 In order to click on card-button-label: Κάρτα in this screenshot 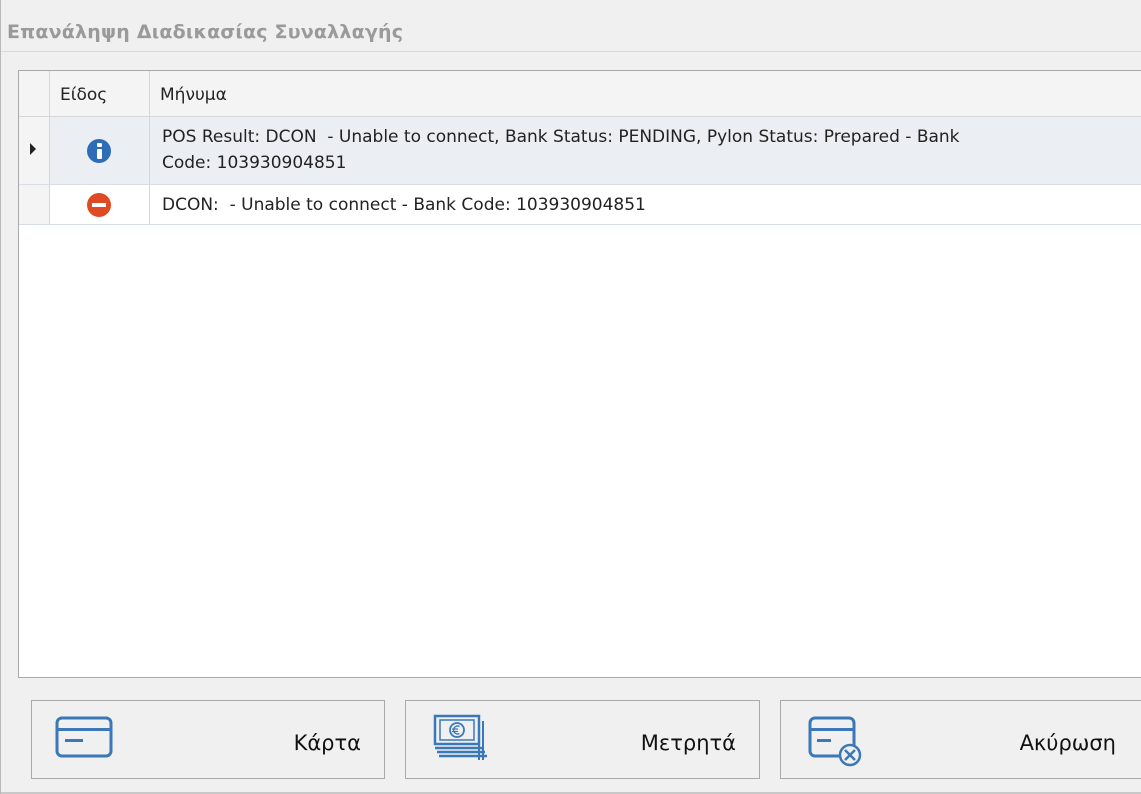, I will do `click(327, 743)`.